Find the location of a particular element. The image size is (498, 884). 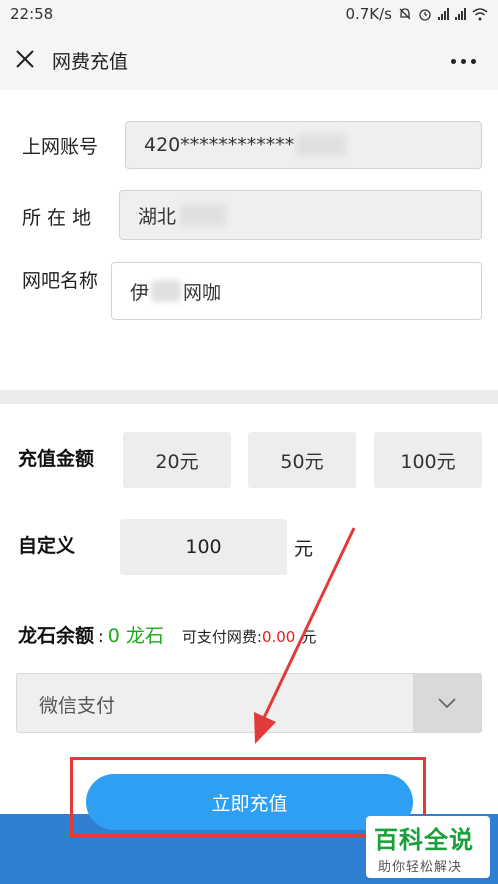

custom-amount-input: 100 is located at coordinates (203, 547).